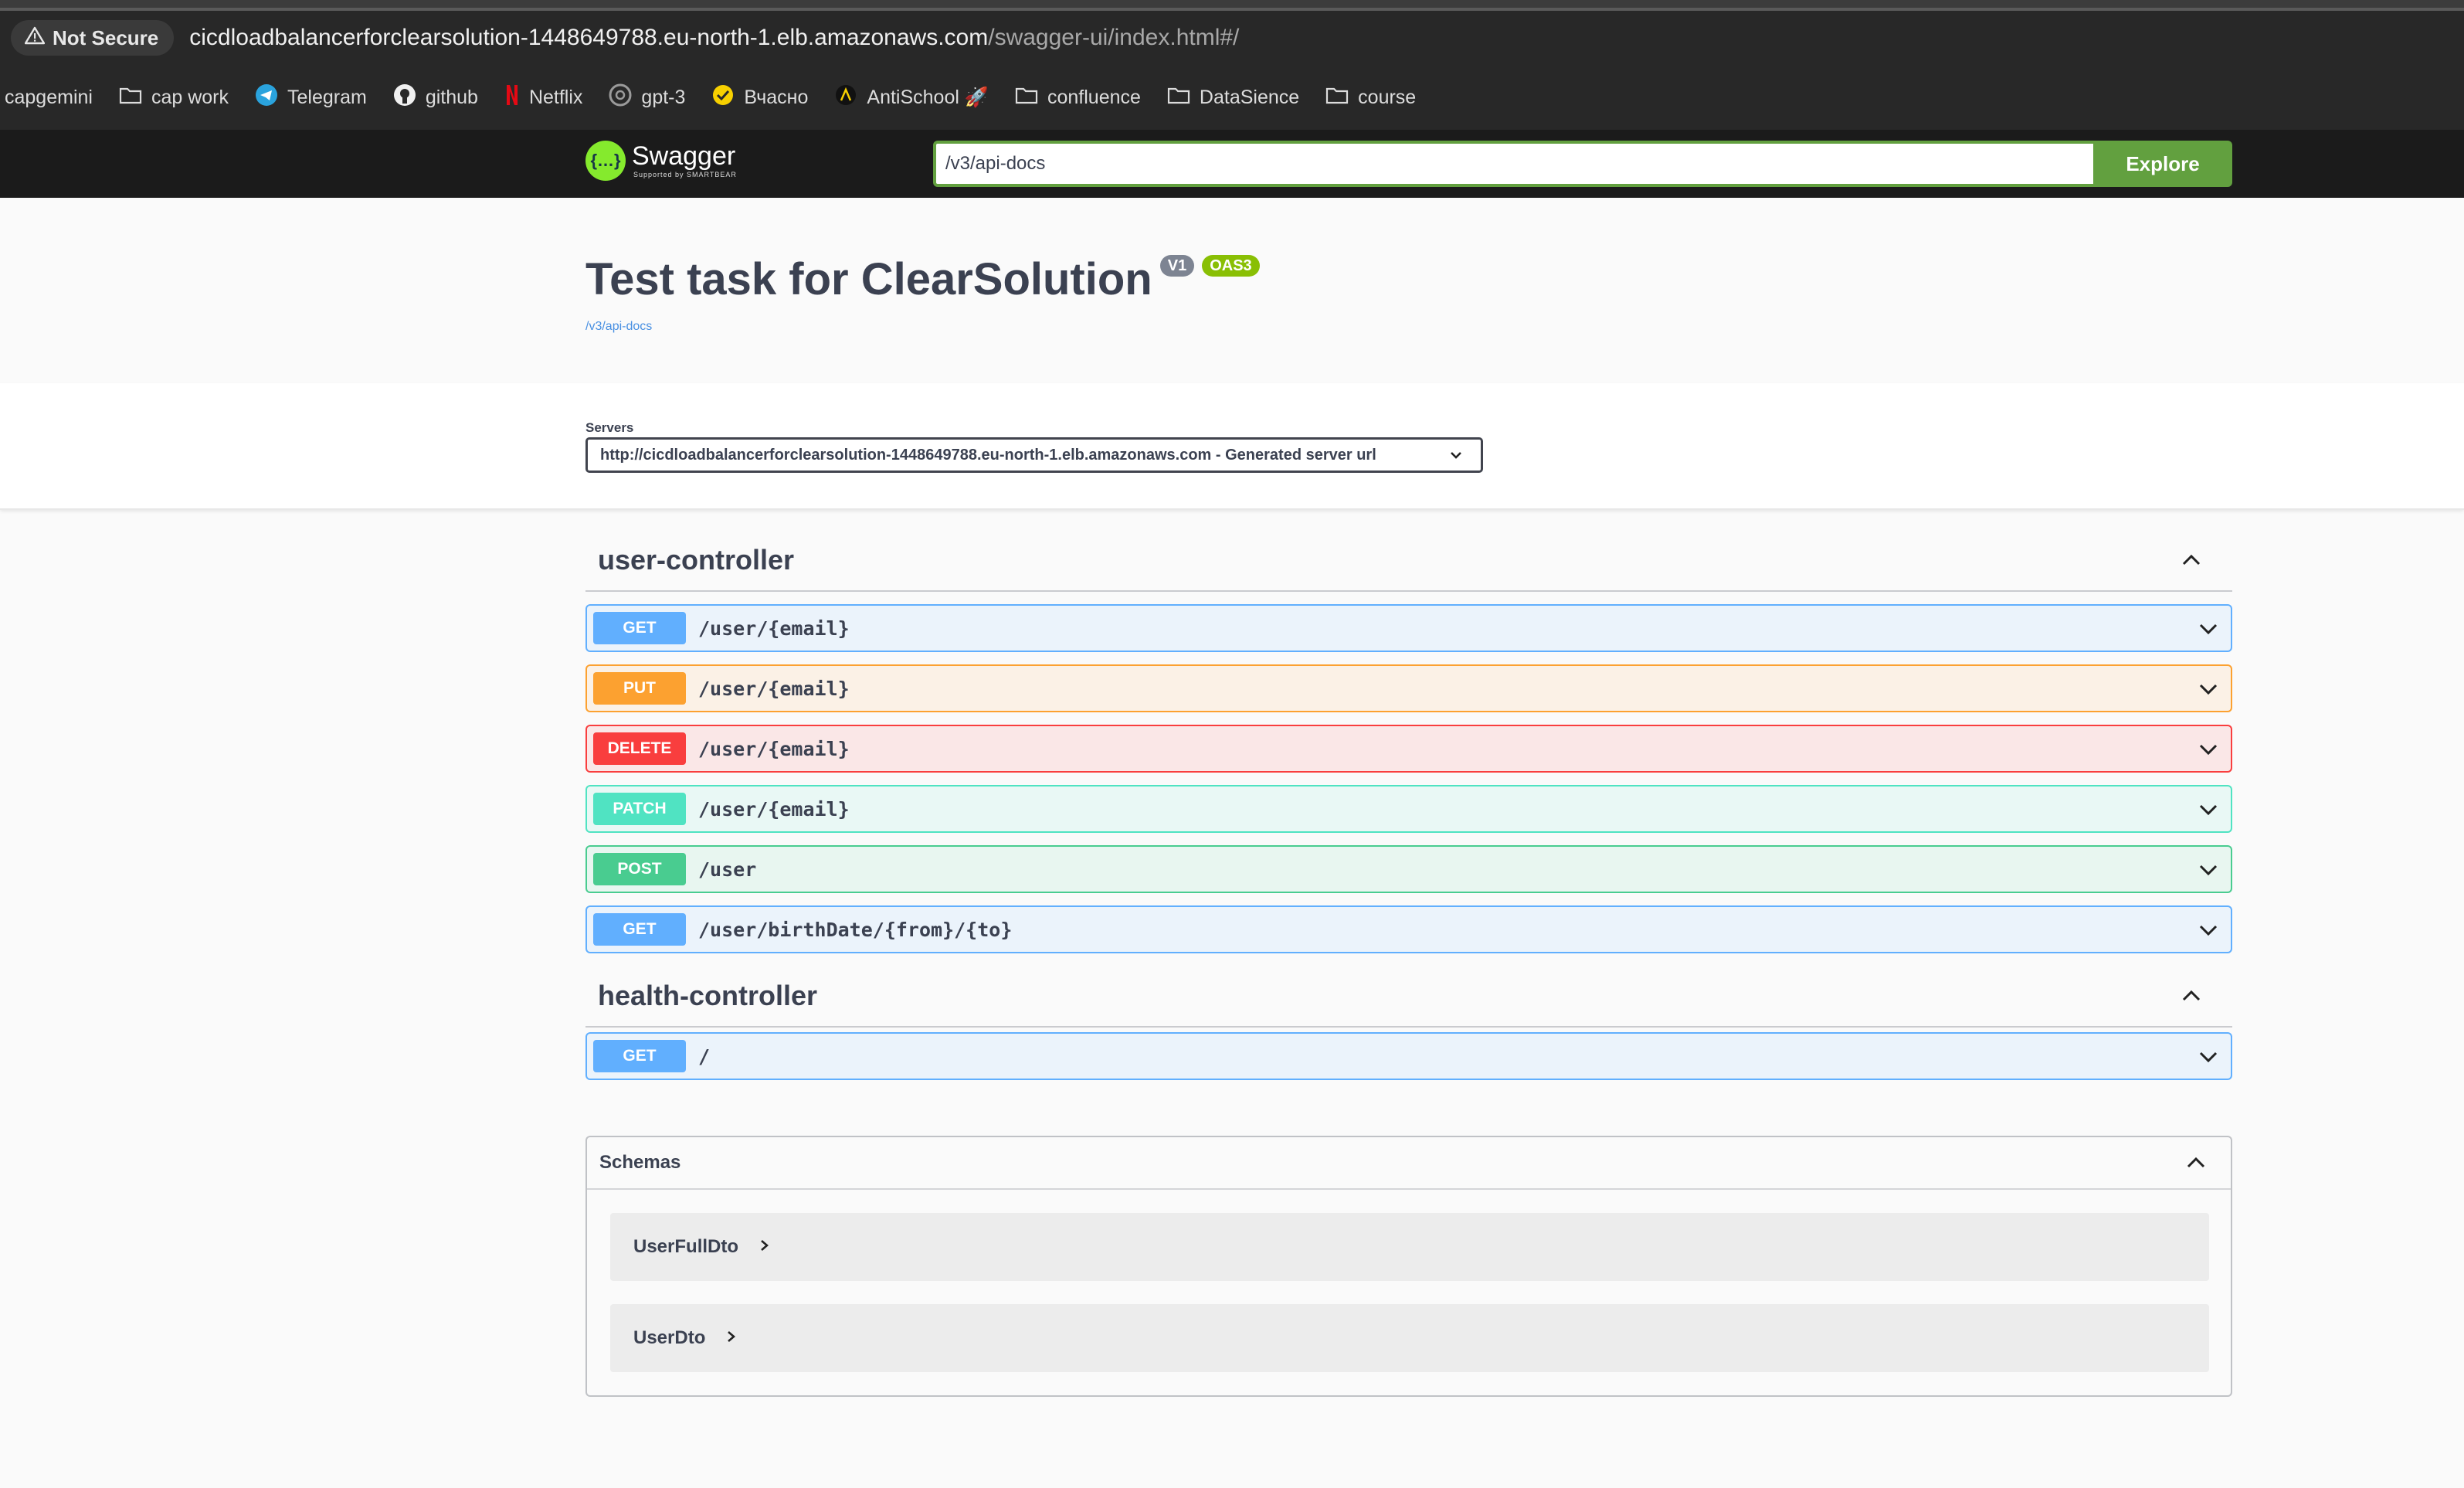 This screenshot has width=2464, height=1488. Describe the element at coordinates (2162, 164) in the screenshot. I see `explore-button: Explore` at that location.